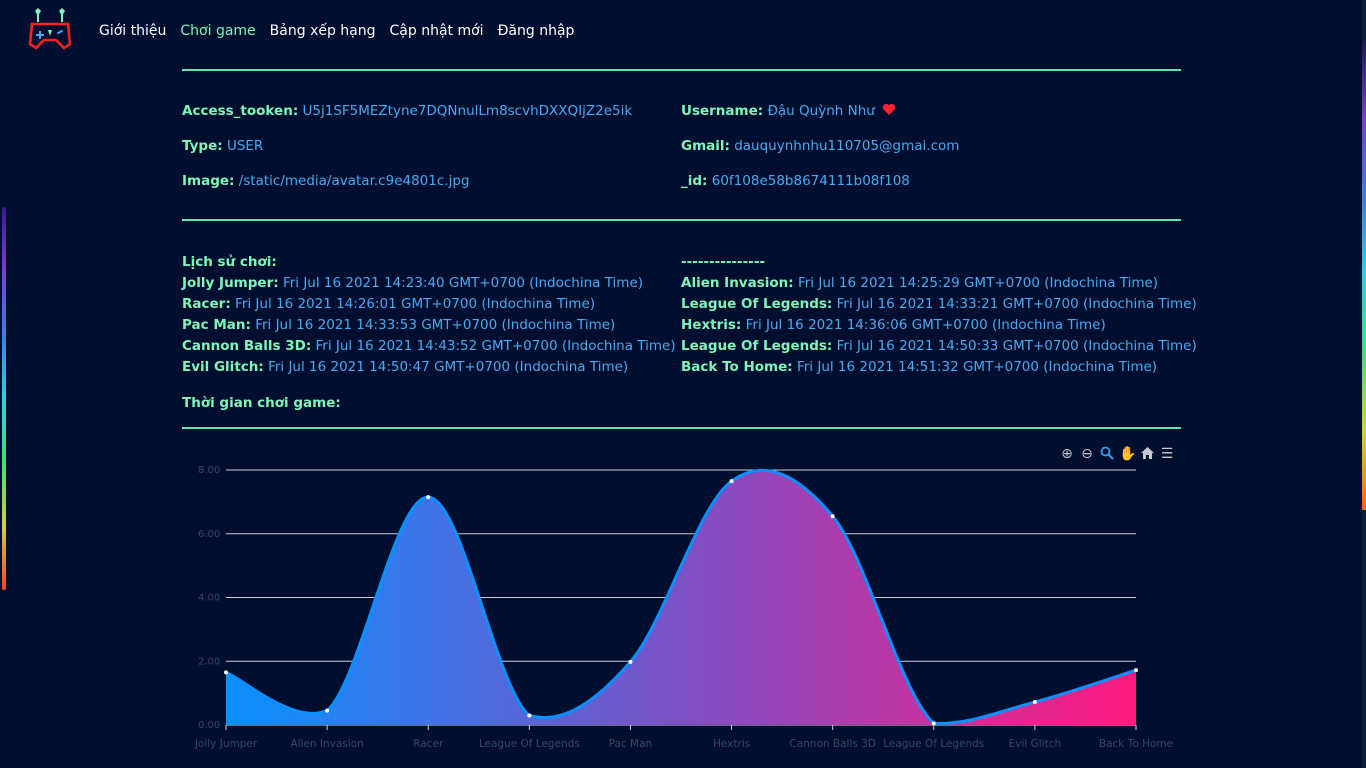  What do you see at coordinates (1364, 275) in the screenshot?
I see `scrollbar-thumb` at bounding box center [1364, 275].